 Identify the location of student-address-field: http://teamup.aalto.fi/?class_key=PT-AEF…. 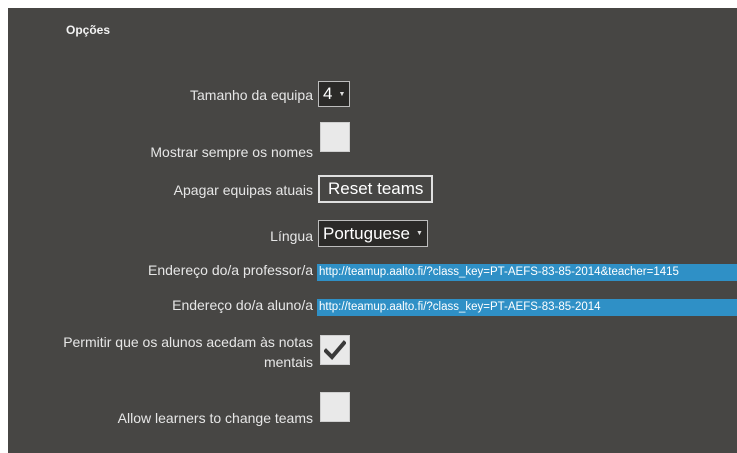
(527, 307).